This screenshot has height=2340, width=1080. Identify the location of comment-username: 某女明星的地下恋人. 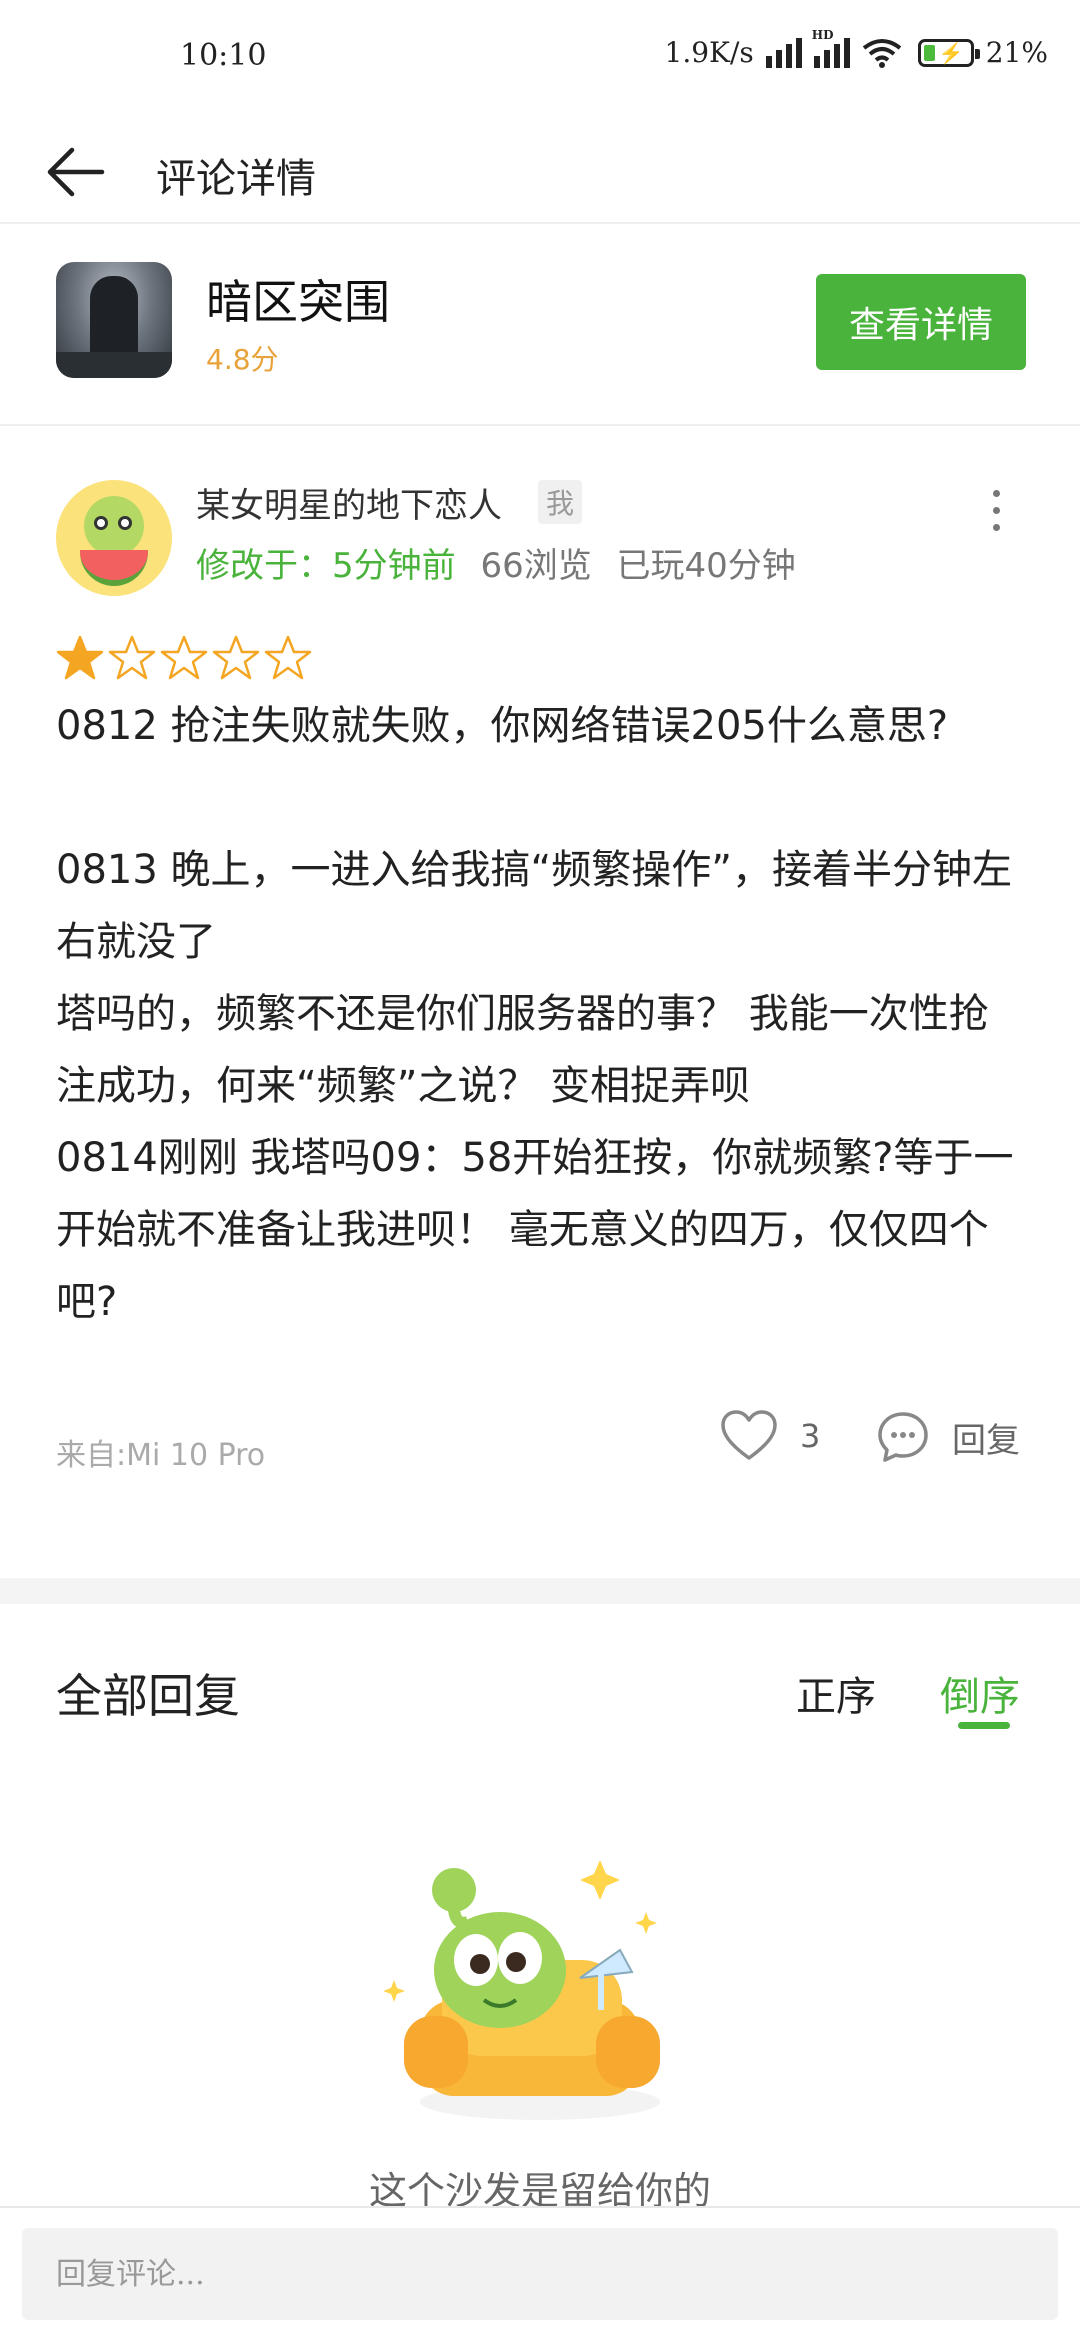
(349, 502).